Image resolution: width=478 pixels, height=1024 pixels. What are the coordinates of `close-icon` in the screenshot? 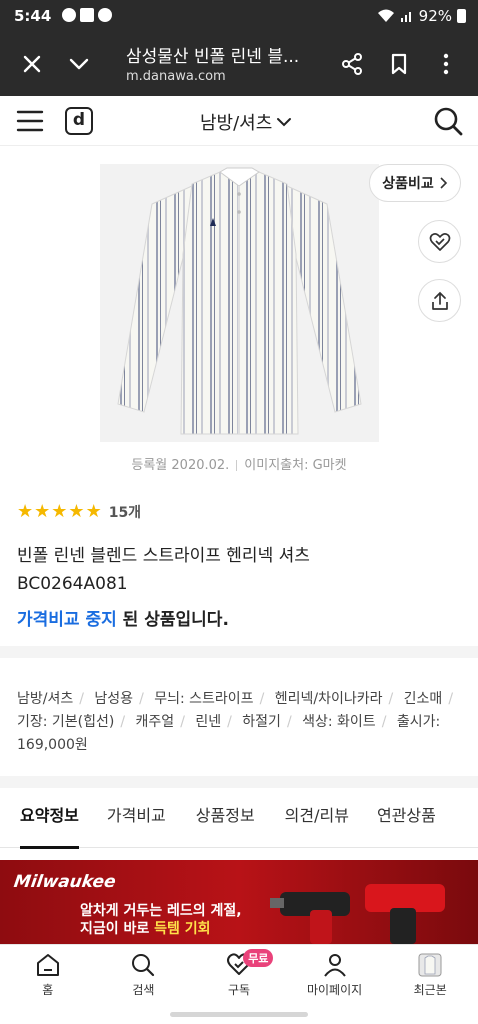 It's located at (32, 64).